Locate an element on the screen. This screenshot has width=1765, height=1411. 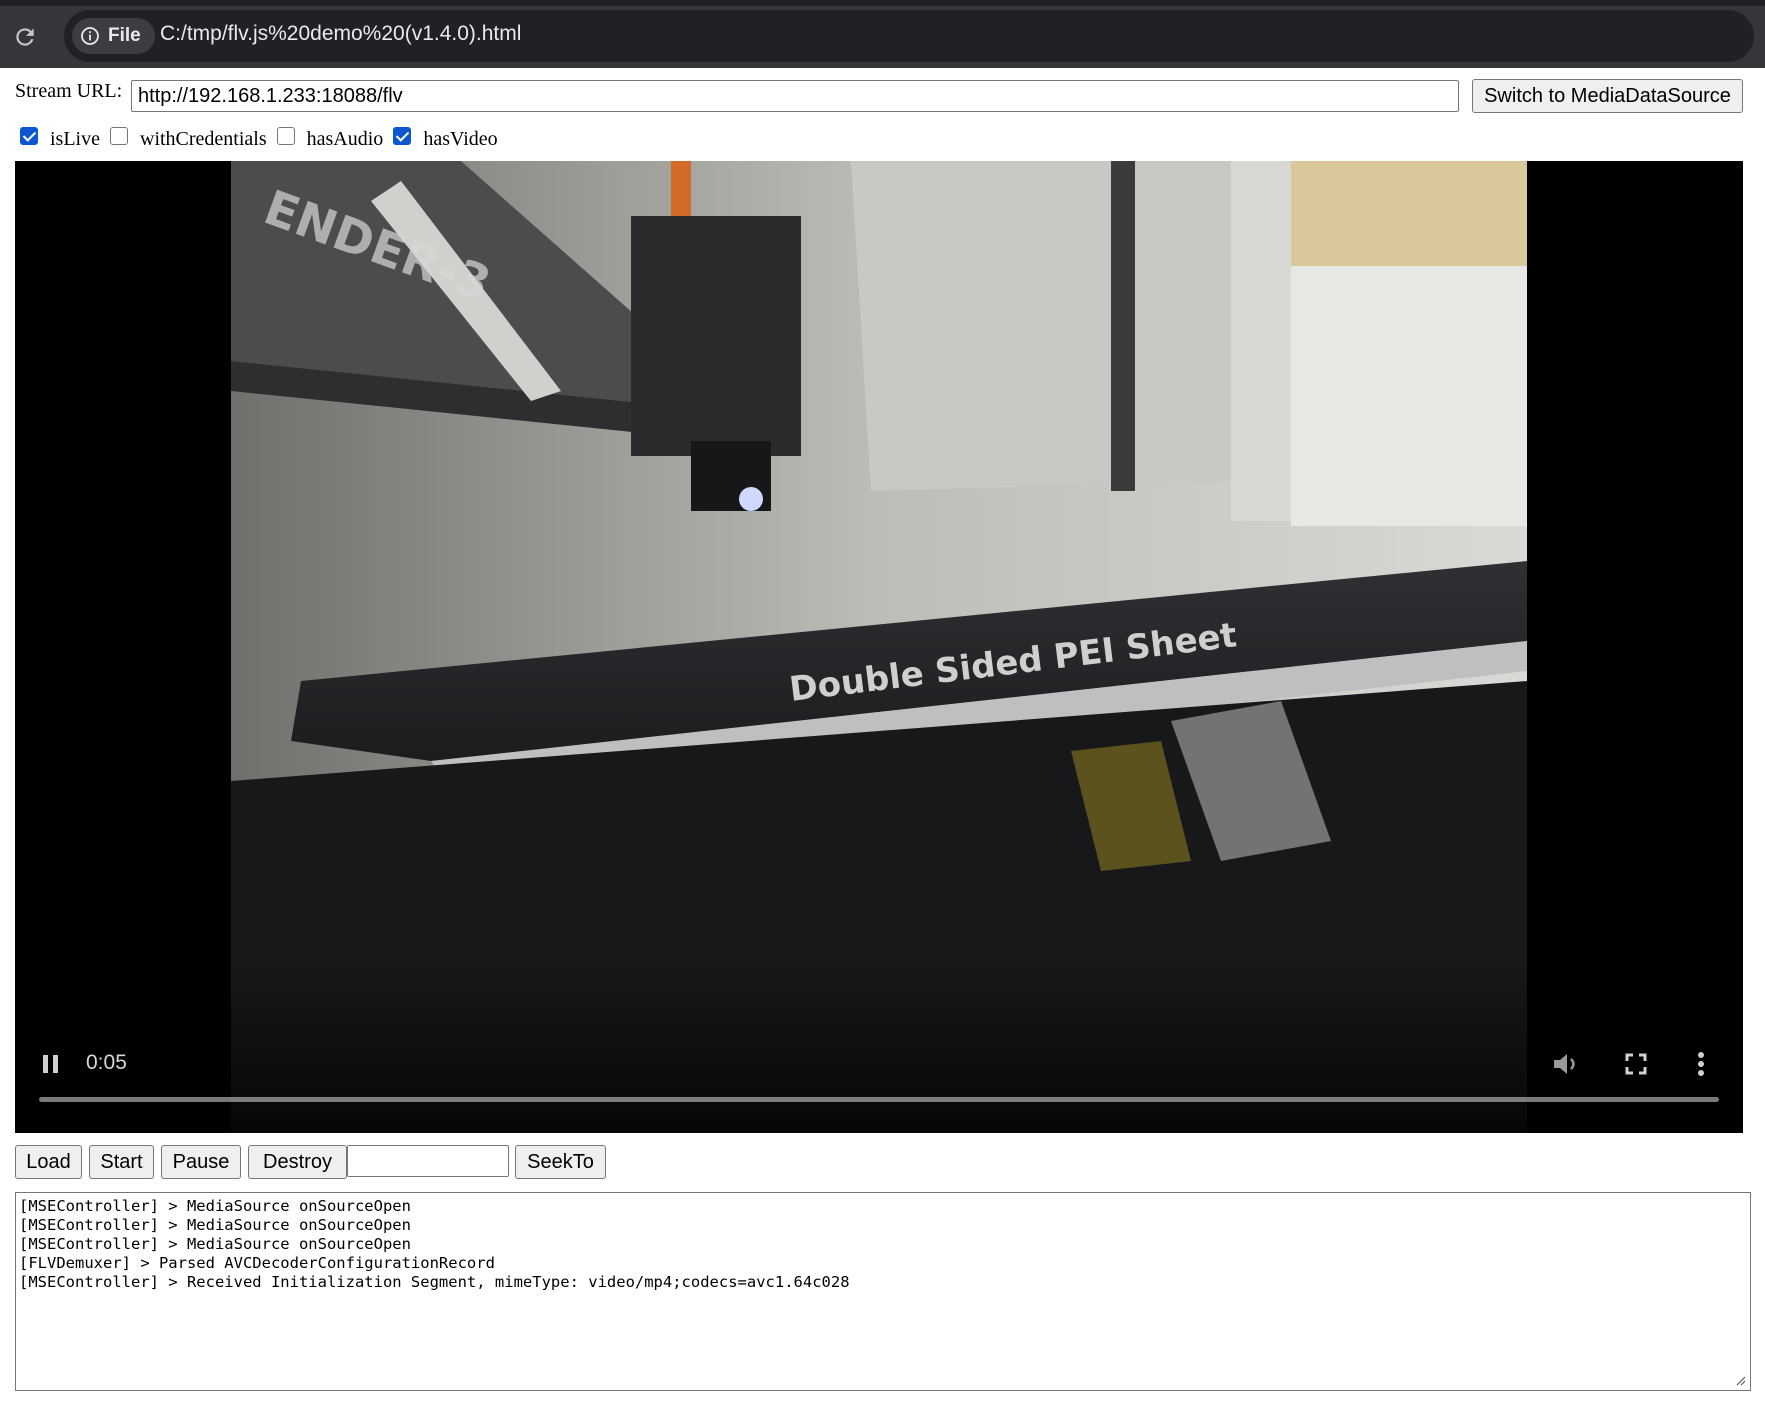
switch-to-mediadatasource-button: Switch to MediaDataSource is located at coordinates (1607, 96).